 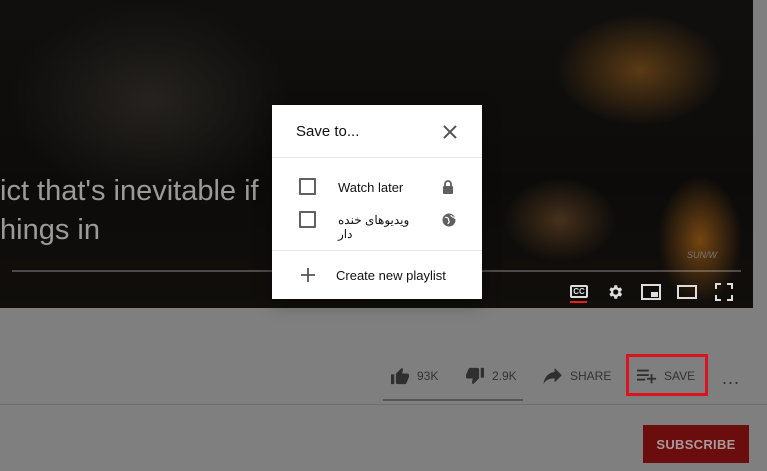 I want to click on like-count: 93K, so click(x=428, y=376).